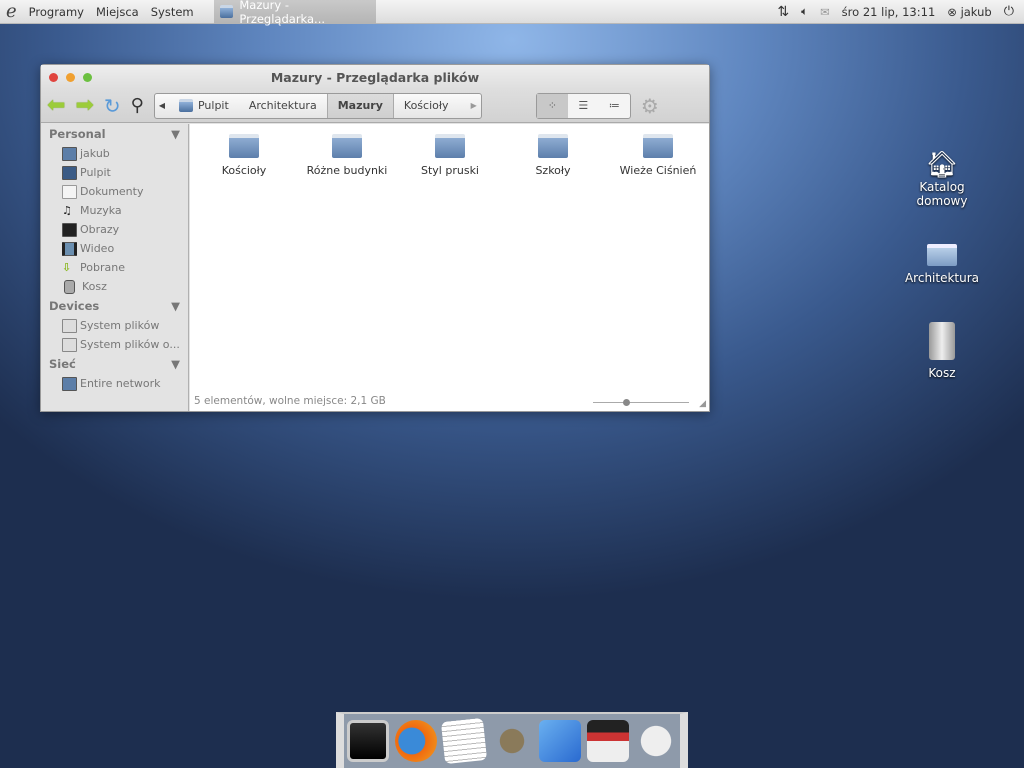 The width and height of the screenshot is (1024, 768). I want to click on desktop-icon-home: 🏠︎ Katalog domowy, so click(942, 179).